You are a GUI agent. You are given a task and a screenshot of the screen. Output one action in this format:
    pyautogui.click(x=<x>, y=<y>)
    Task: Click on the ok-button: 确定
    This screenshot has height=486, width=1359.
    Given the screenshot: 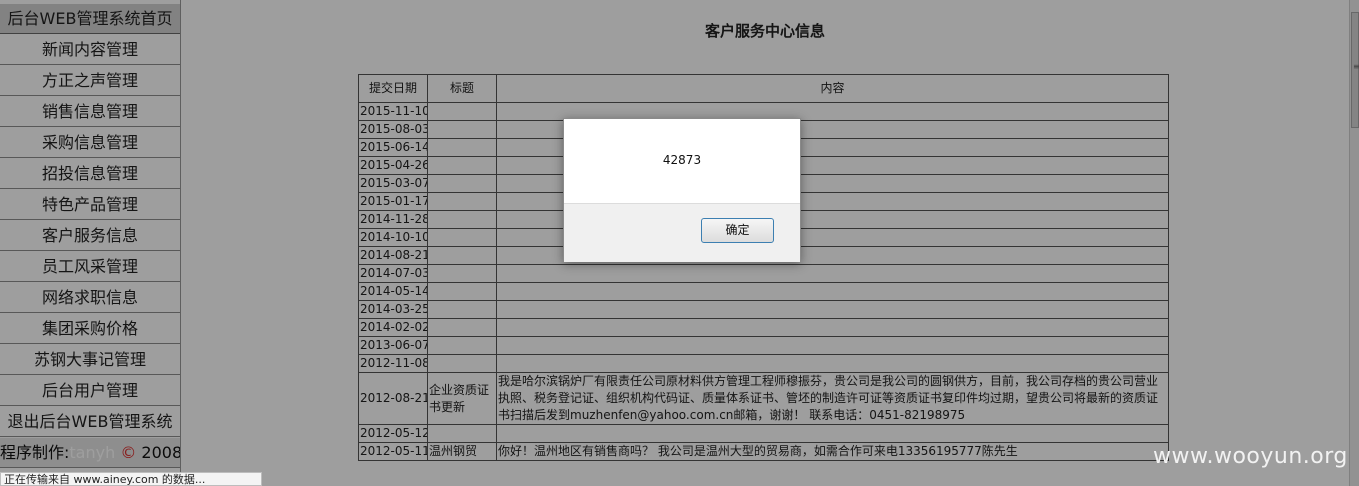 What is the action you would take?
    pyautogui.click(x=737, y=230)
    